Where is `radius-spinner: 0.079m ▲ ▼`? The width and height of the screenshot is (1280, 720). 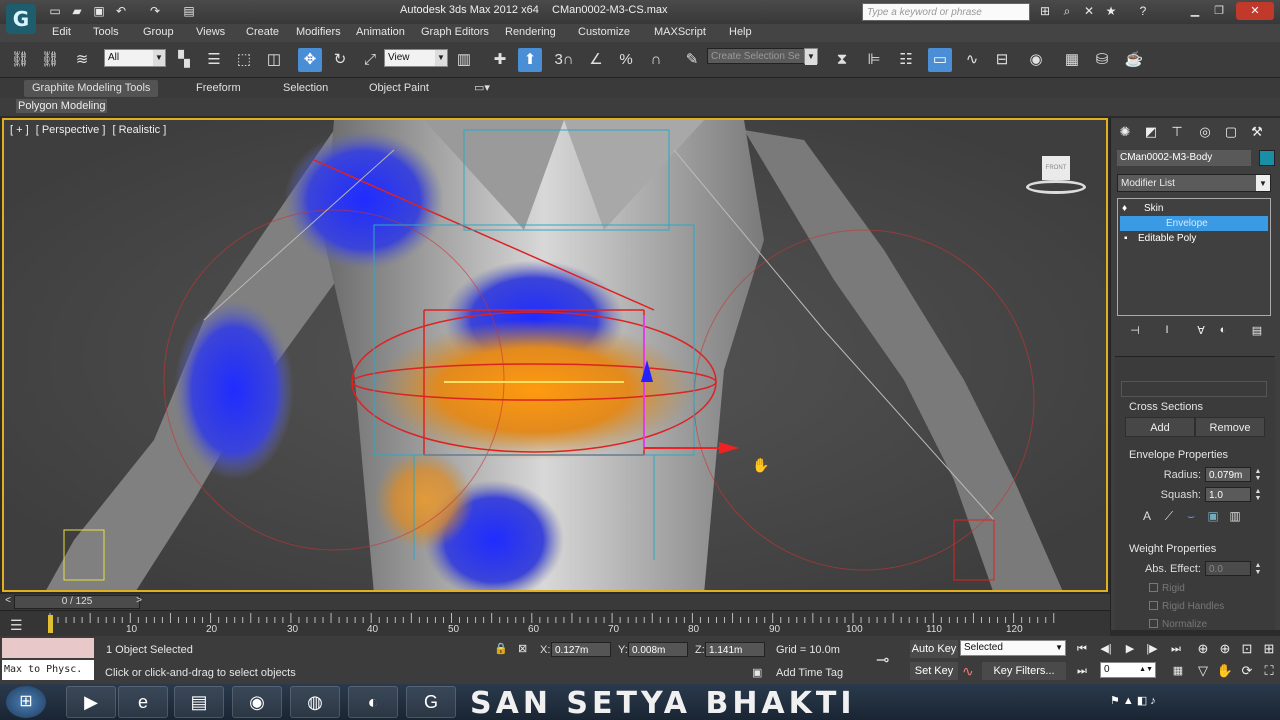
radius-spinner: 0.079m ▲ ▼ is located at coordinates (1233, 474).